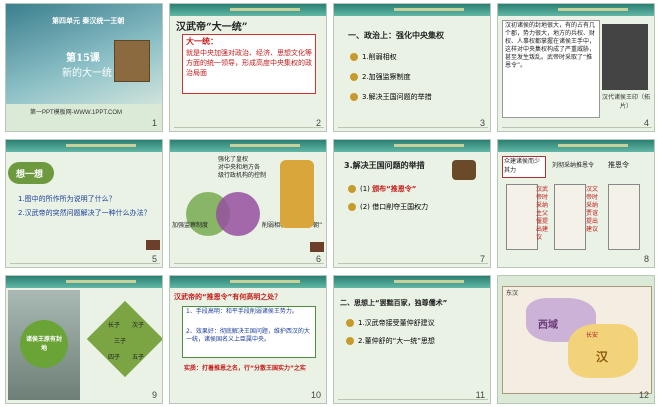 The image size is (660, 407). What do you see at coordinates (76, 113) in the screenshot?
I see `watermark: 第一PPT模板网-WWW.1PPT.COM` at bounding box center [76, 113].